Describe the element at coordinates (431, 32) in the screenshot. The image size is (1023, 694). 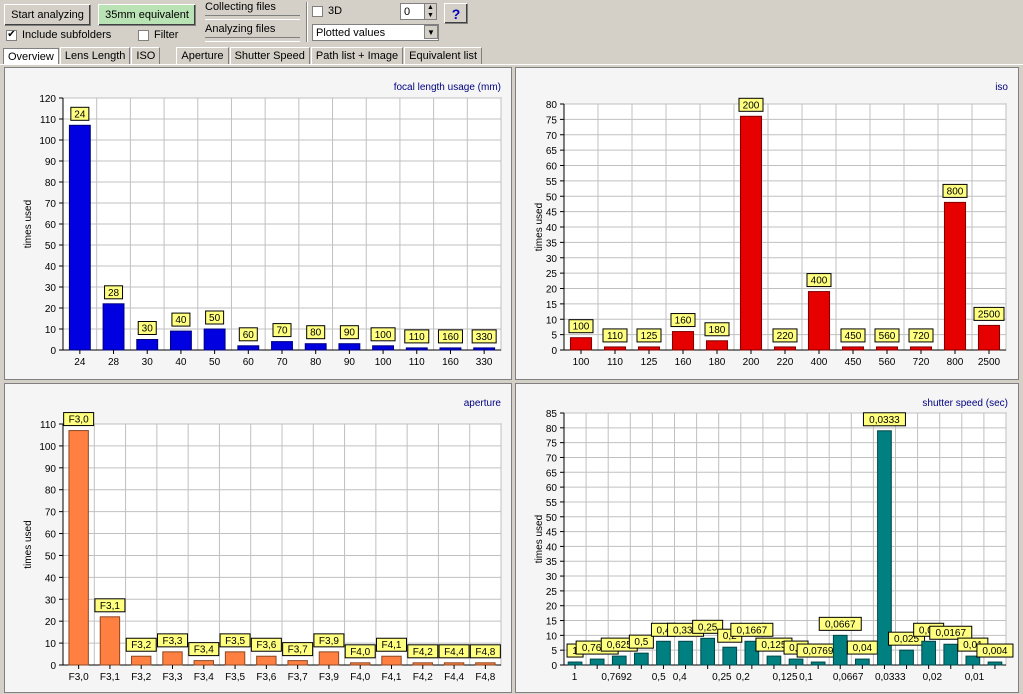
I see `chevron-down-icon: ▼` at that location.